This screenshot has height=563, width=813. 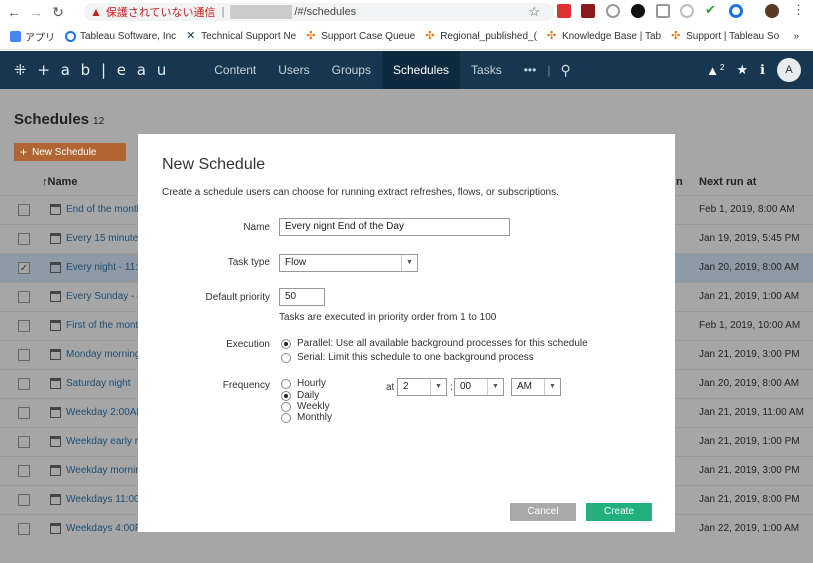 What do you see at coordinates (534, 12) in the screenshot?
I see `bookmark-star-icon: ☆` at bounding box center [534, 12].